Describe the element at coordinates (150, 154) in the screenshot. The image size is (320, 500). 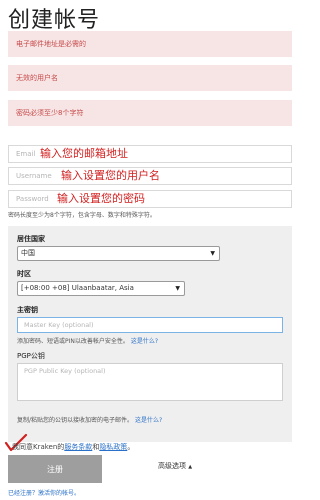
I see `email-field: Email 输入您的邮箱地址` at that location.